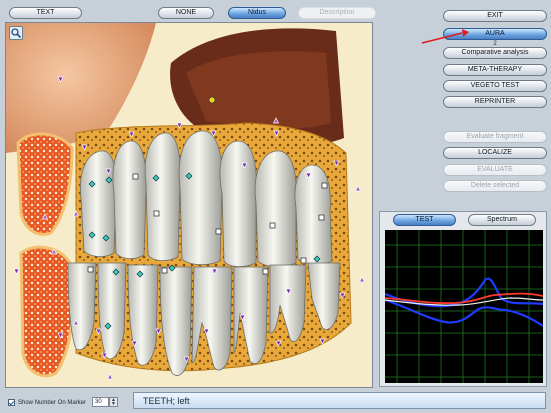  What do you see at coordinates (45, 13) in the screenshot?
I see `text-button: TEXT` at bounding box center [45, 13].